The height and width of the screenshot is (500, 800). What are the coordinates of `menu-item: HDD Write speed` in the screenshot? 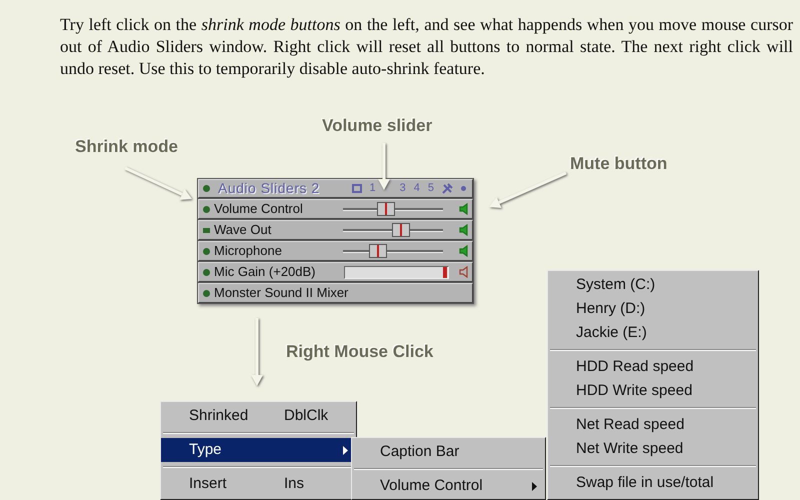 It's located at (653, 391).